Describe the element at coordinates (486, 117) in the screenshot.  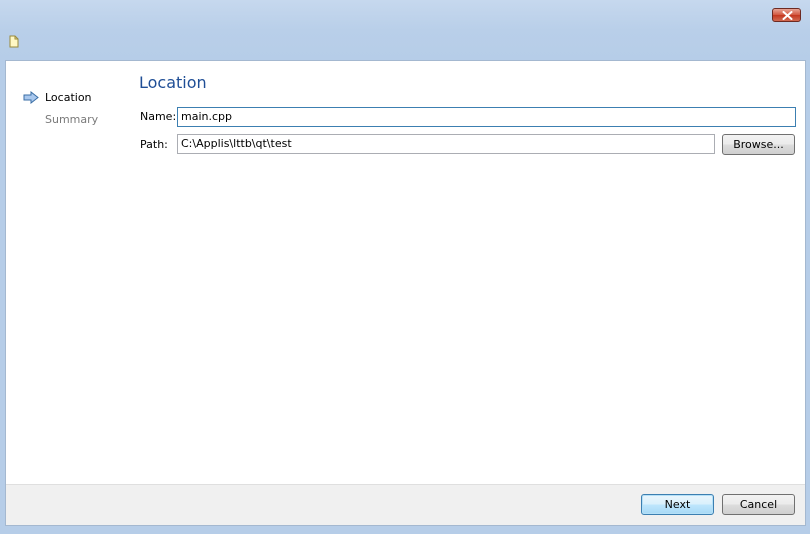
I see `name-input: main.cpp` at that location.